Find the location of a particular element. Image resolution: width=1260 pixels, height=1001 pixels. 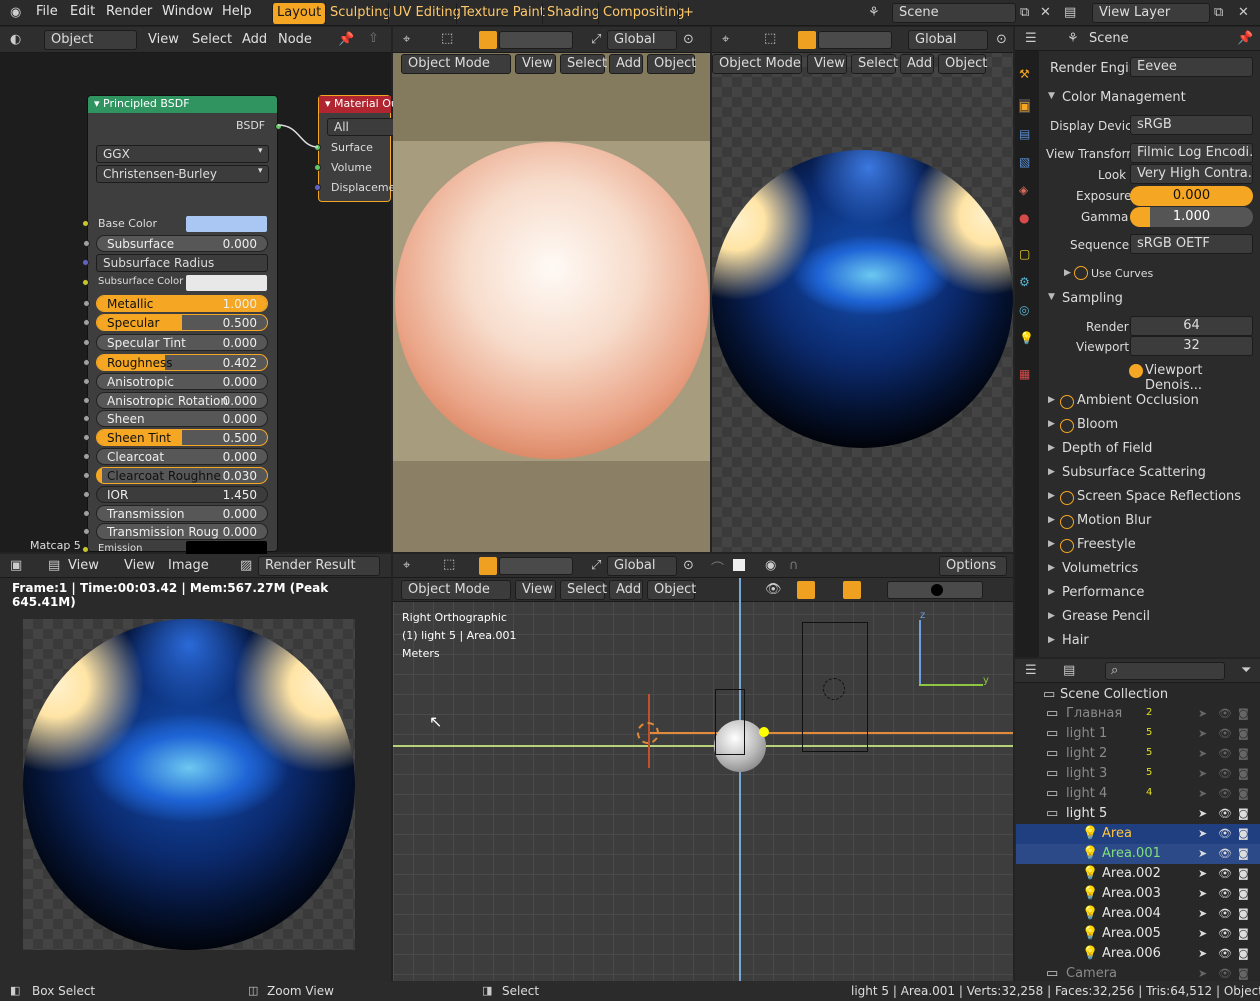

displacement-input-socket is located at coordinates (317, 187).